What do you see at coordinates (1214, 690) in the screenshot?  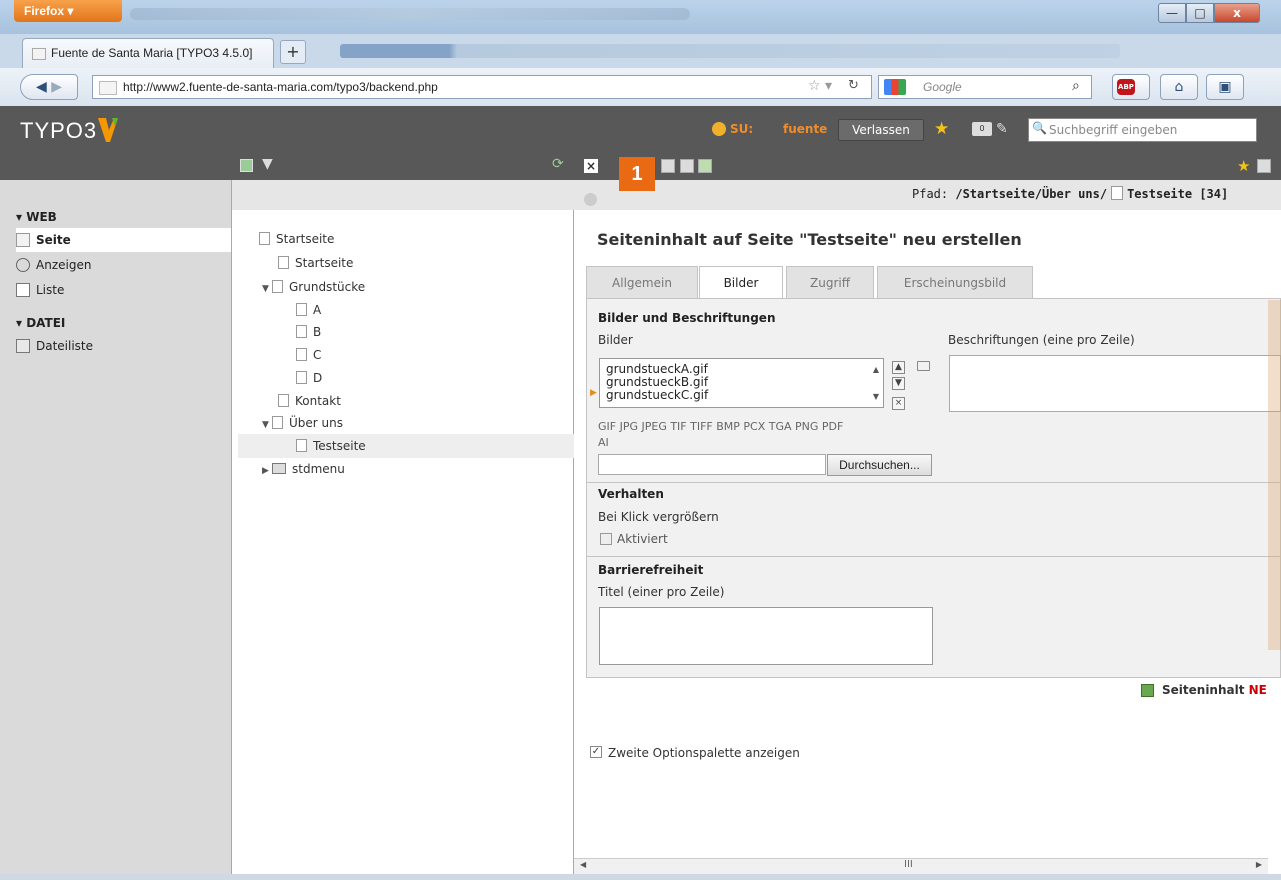 I see `content-element-type: Seiteninhalt NE` at bounding box center [1214, 690].